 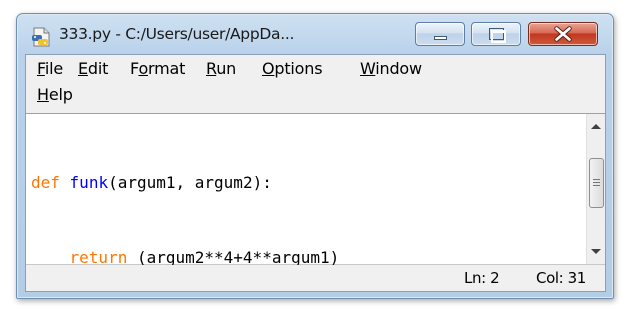 What do you see at coordinates (391, 68) in the screenshot?
I see `menu-window: Window` at bounding box center [391, 68].